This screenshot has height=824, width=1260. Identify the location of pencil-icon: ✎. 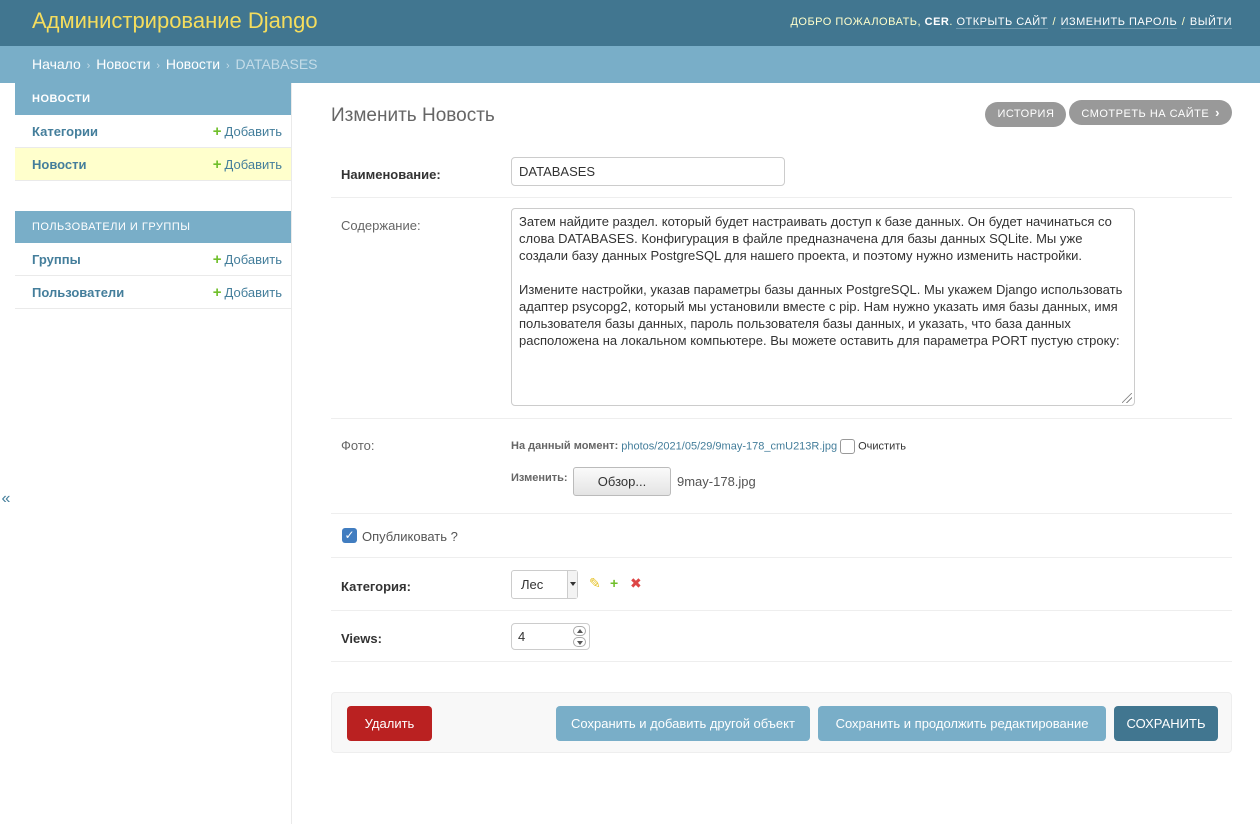
(595, 583).